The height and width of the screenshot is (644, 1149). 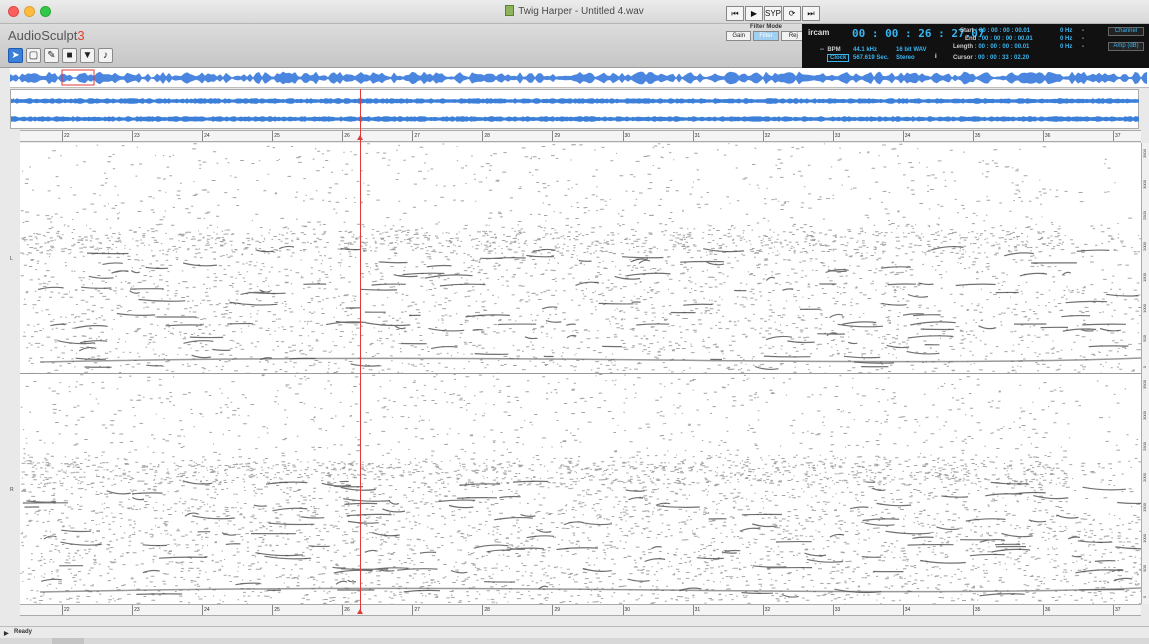 What do you see at coordinates (1083, 31) in the screenshot?
I see `hz-dash-1: -` at bounding box center [1083, 31].